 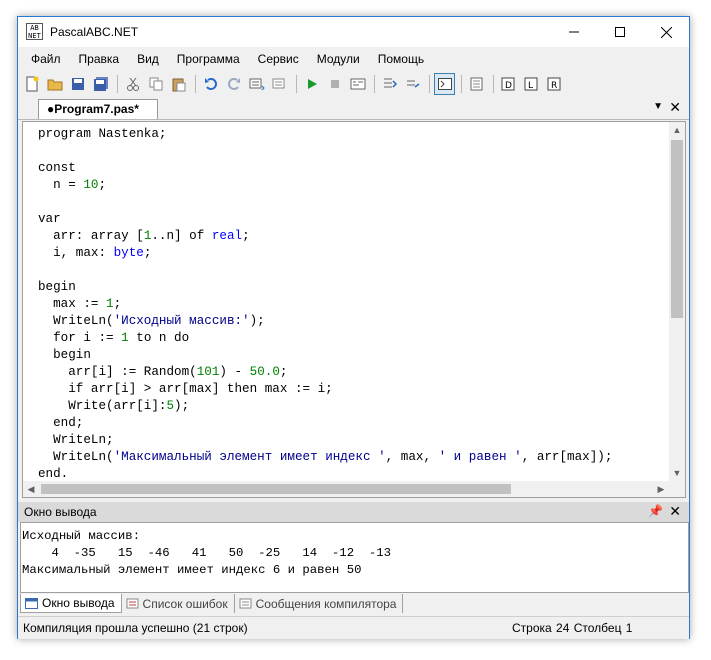 What do you see at coordinates (71, 603) in the screenshot?
I see `tab-output-window: Окно вывода` at bounding box center [71, 603].